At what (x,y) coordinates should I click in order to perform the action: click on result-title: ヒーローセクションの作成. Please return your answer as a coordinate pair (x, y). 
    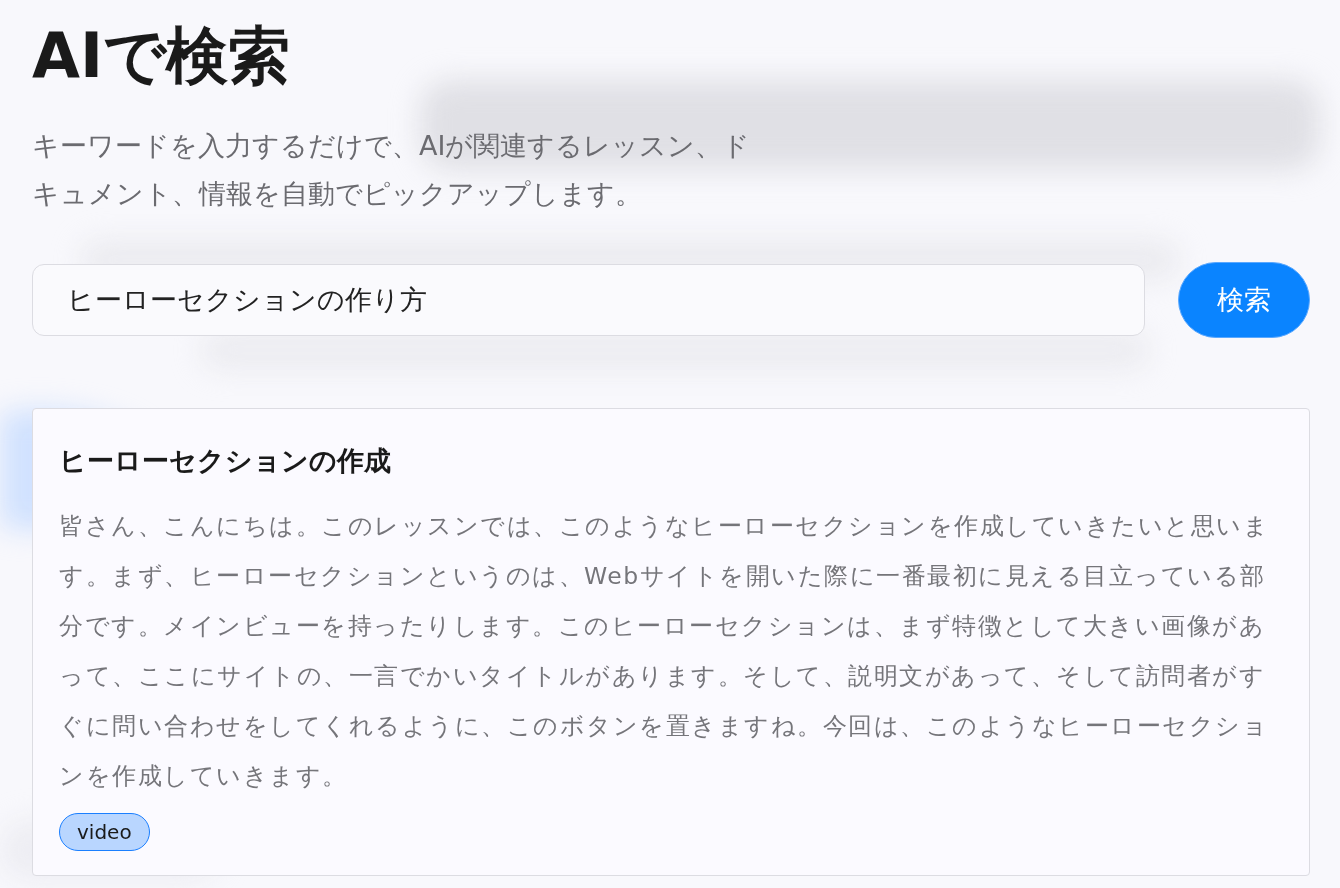
    Looking at the image, I should click on (225, 461).